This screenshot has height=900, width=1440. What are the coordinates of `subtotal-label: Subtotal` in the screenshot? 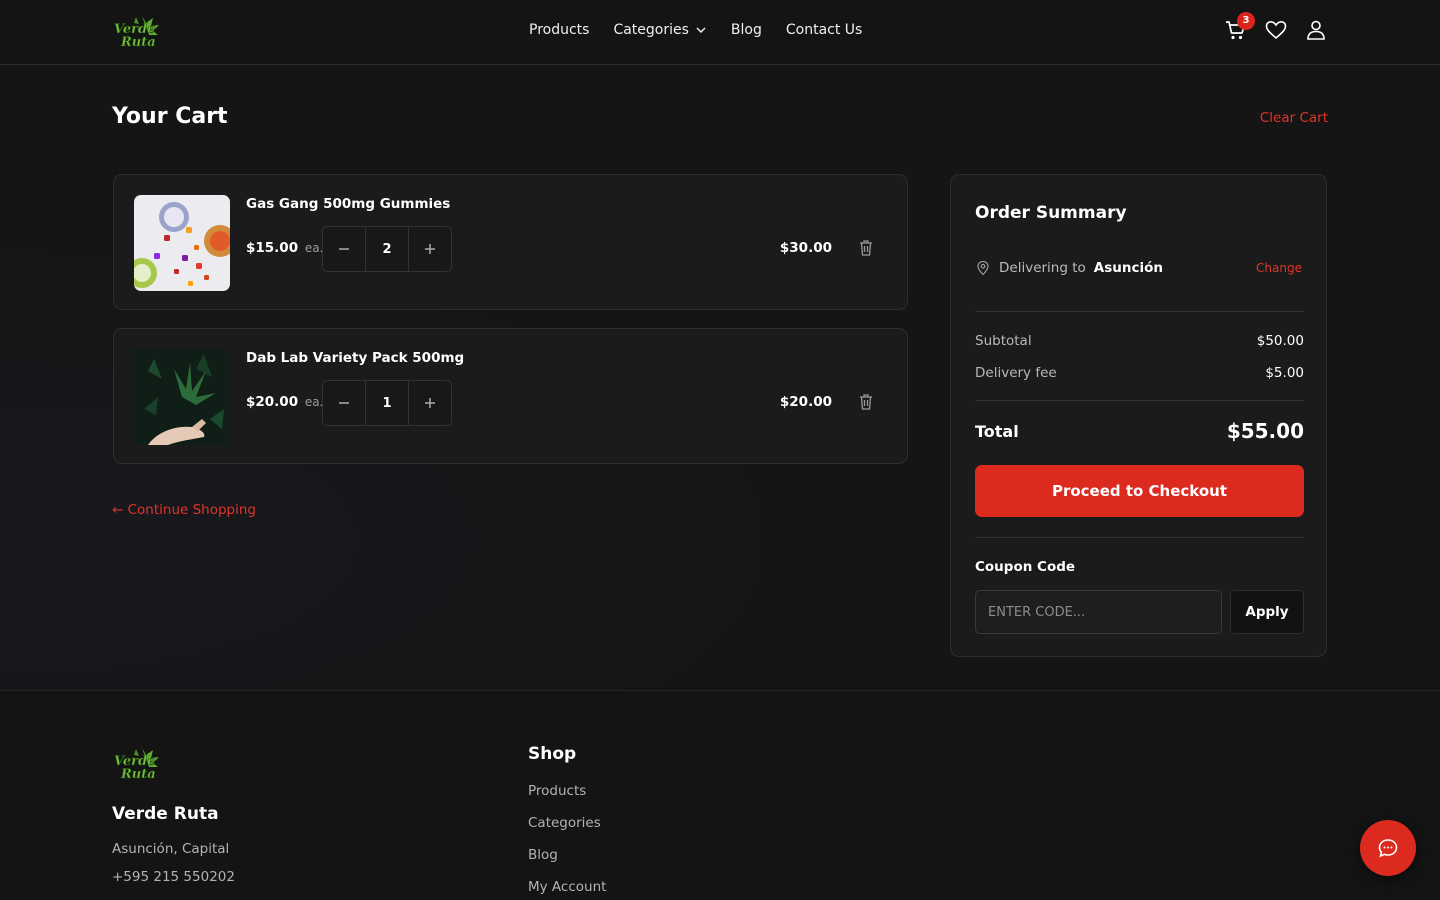 It's located at (1003, 341).